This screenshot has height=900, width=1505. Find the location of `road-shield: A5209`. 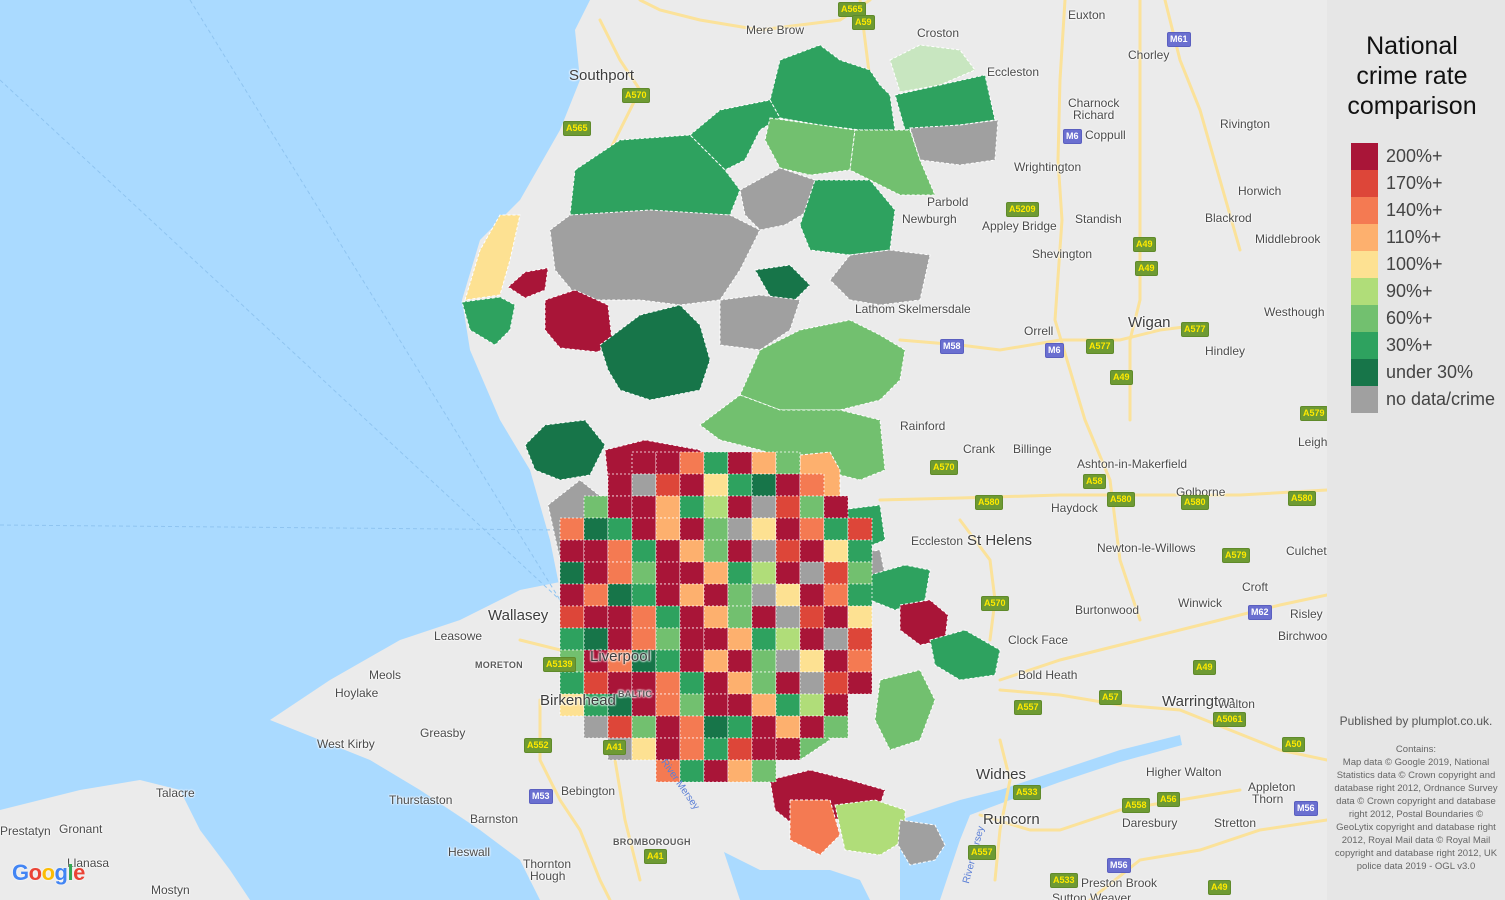

road-shield: A5209 is located at coordinates (1022, 209).